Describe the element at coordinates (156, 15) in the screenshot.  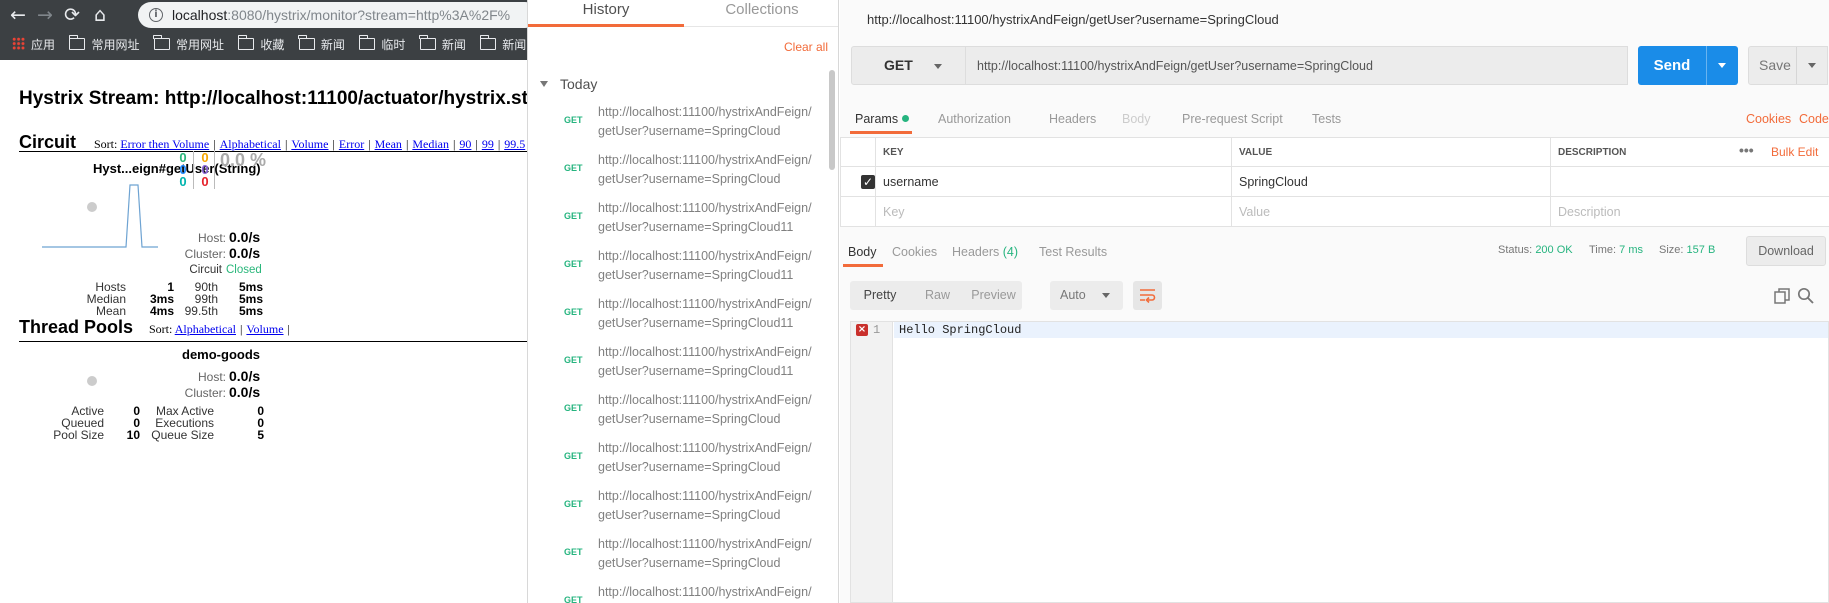
I see `site-info-icon: i` at that location.